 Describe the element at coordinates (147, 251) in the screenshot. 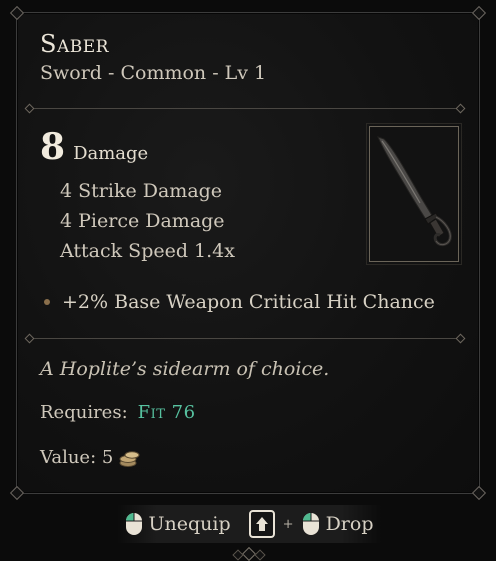

I see `stat-attack-speed: Attack Speed 1.4x` at that location.